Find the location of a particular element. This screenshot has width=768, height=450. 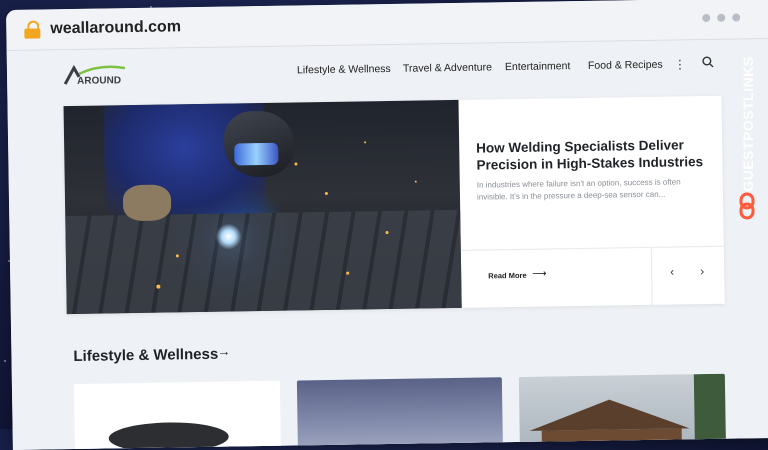

arrow-right-icon: → is located at coordinates (223, 351).